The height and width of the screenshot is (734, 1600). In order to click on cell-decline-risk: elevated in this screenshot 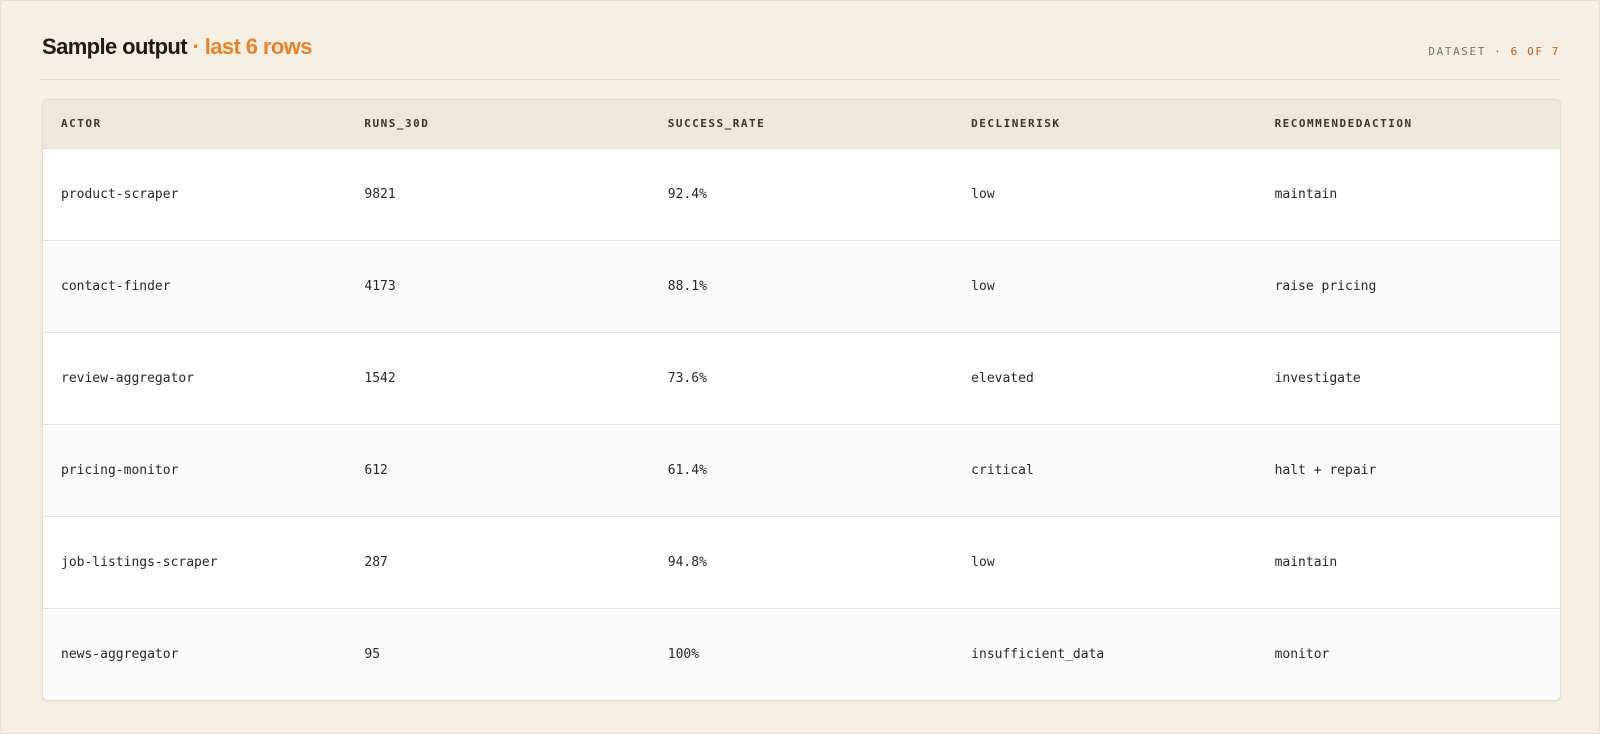, I will do `click(1105, 377)`.